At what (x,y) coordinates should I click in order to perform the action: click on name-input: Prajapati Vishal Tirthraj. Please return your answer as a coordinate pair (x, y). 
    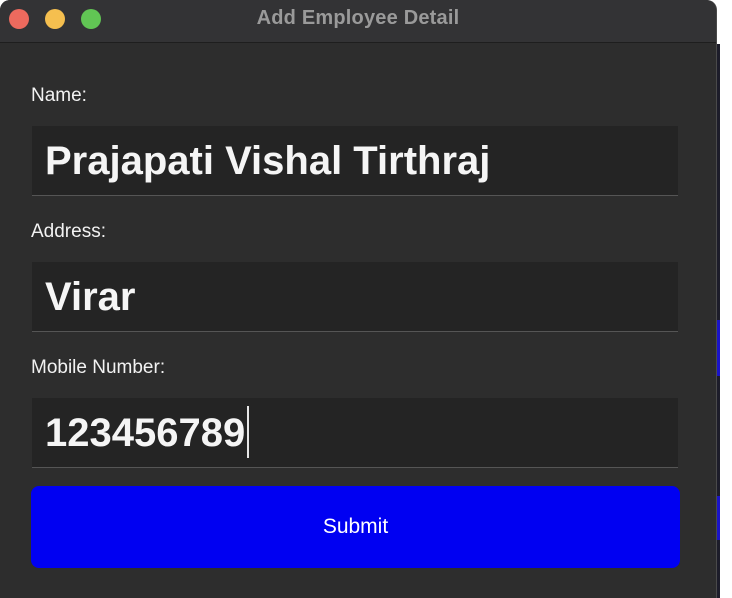
    Looking at the image, I should click on (355, 161).